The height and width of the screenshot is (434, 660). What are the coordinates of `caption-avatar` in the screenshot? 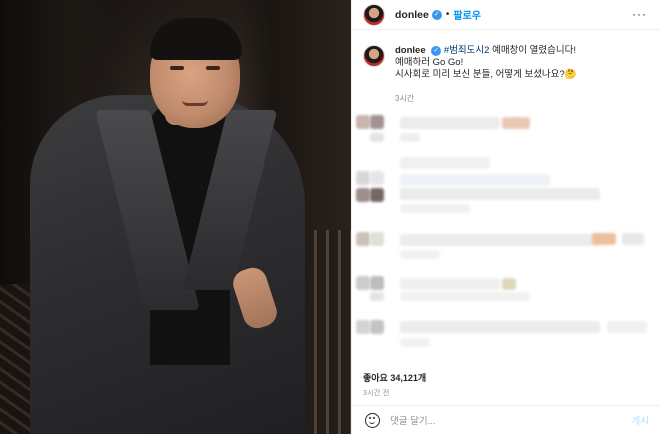 It's located at (374, 56).